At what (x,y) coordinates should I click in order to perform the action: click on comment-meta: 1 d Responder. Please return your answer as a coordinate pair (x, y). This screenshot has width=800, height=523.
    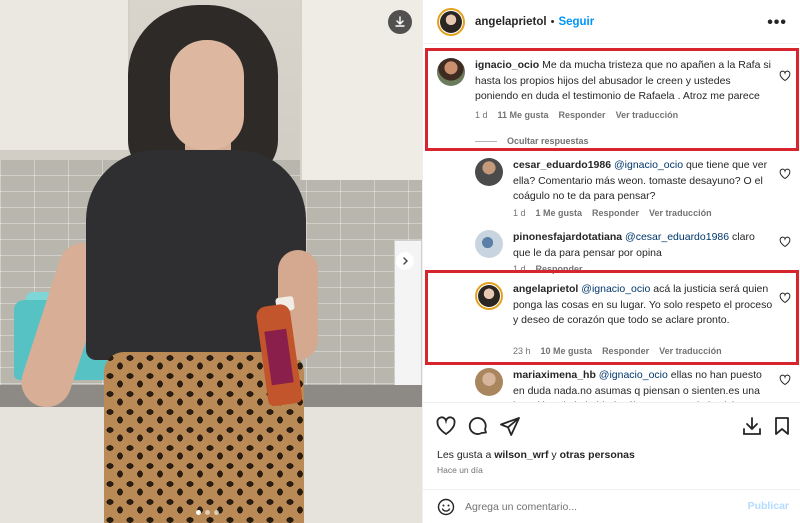
    Looking at the image, I should click on (548, 269).